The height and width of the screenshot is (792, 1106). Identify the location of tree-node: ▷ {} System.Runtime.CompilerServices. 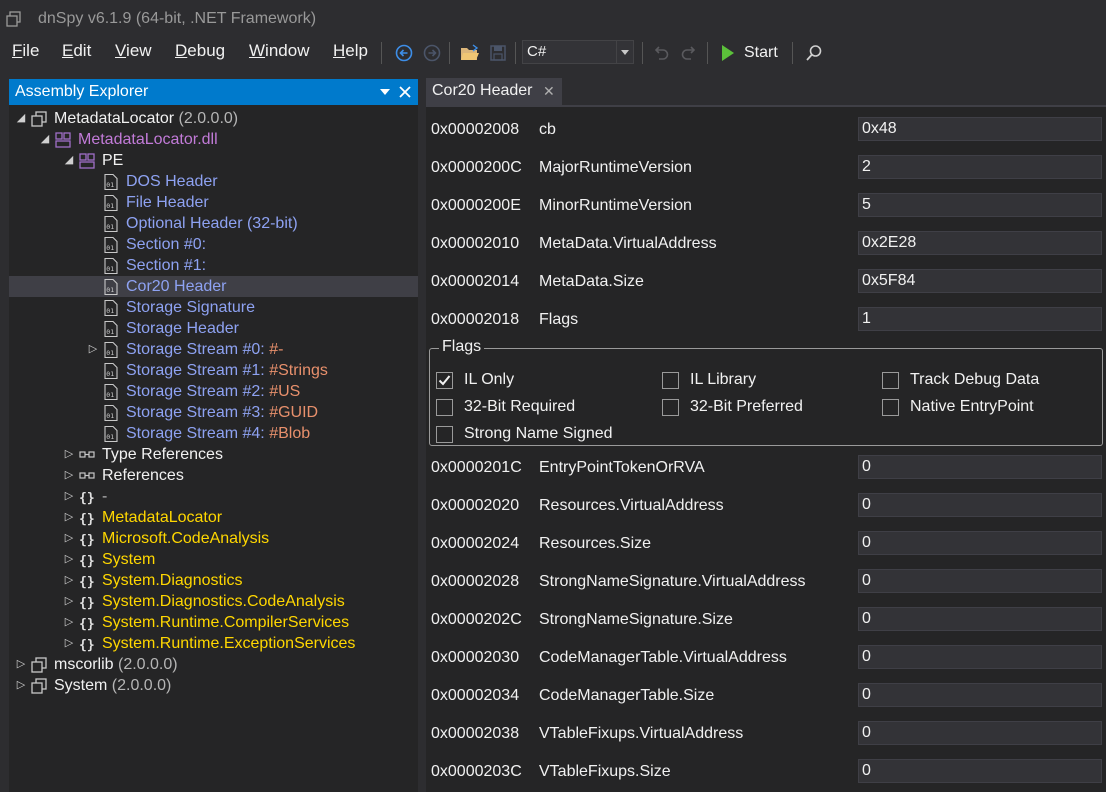
(213, 622).